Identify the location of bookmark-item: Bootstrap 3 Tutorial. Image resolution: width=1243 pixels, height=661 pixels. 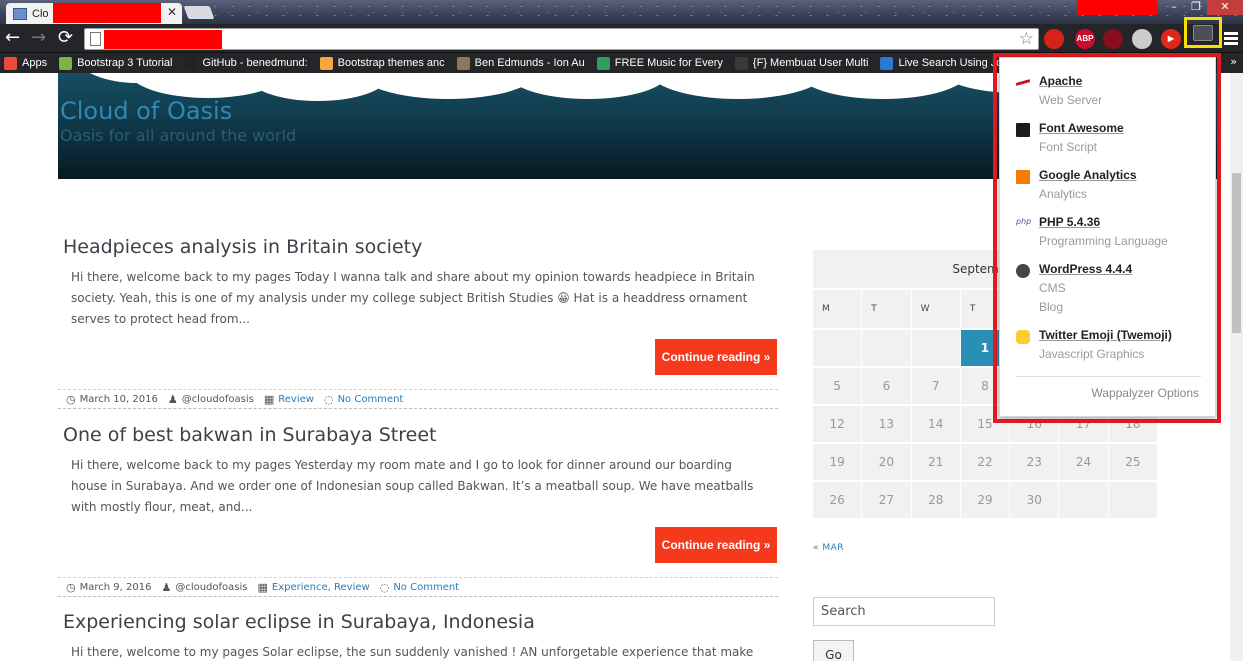
(115, 63).